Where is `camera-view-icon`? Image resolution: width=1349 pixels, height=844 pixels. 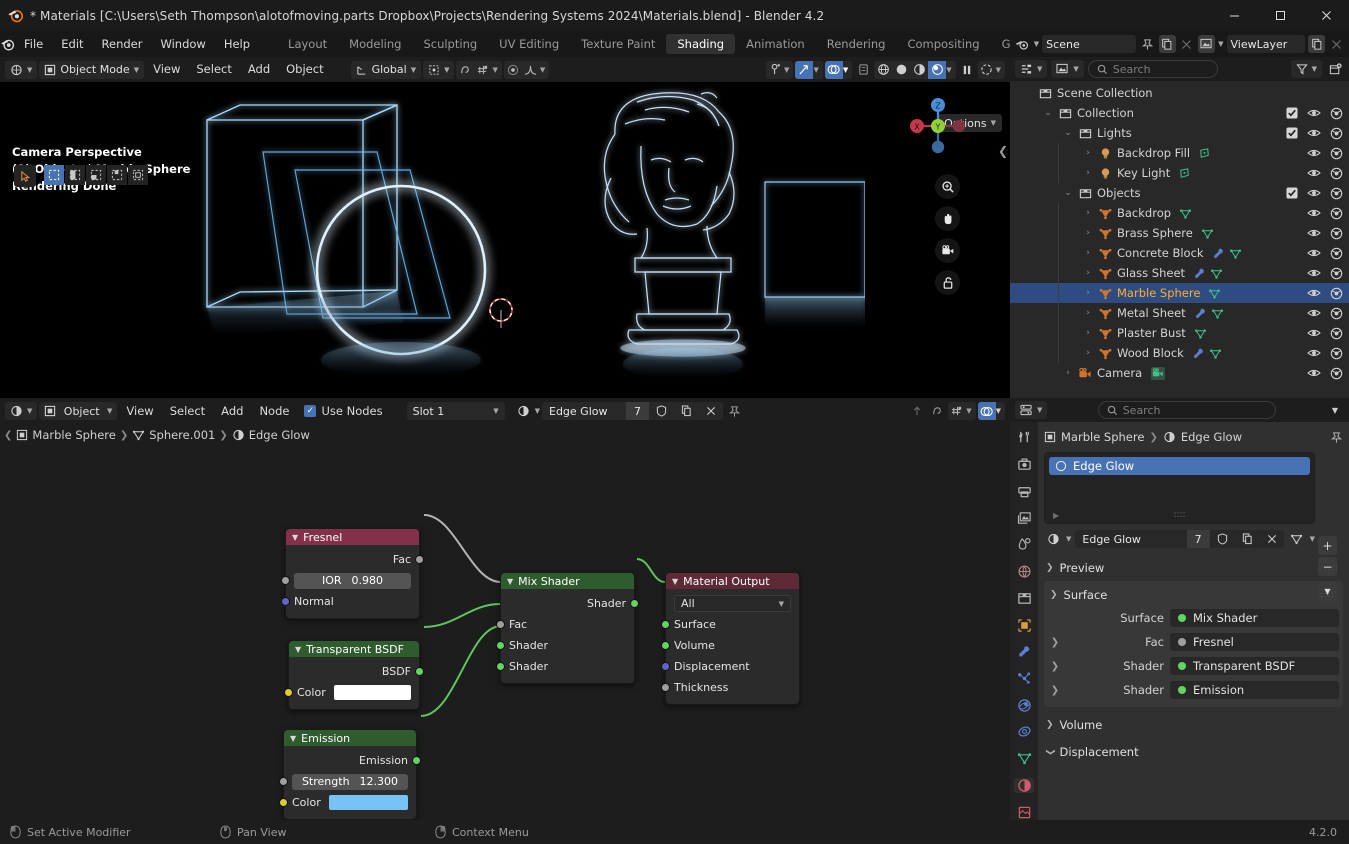
camera-view-icon is located at coordinates (947, 250).